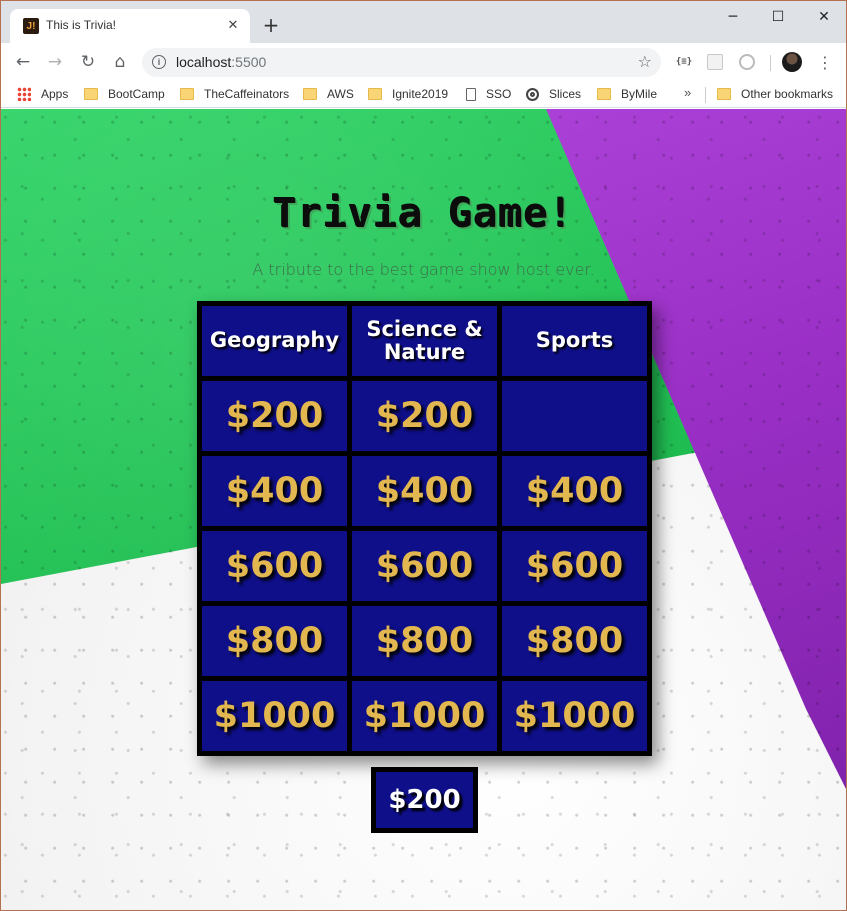 This screenshot has height=911, width=847. I want to click on url-text: localhost:5500, so click(221, 62).